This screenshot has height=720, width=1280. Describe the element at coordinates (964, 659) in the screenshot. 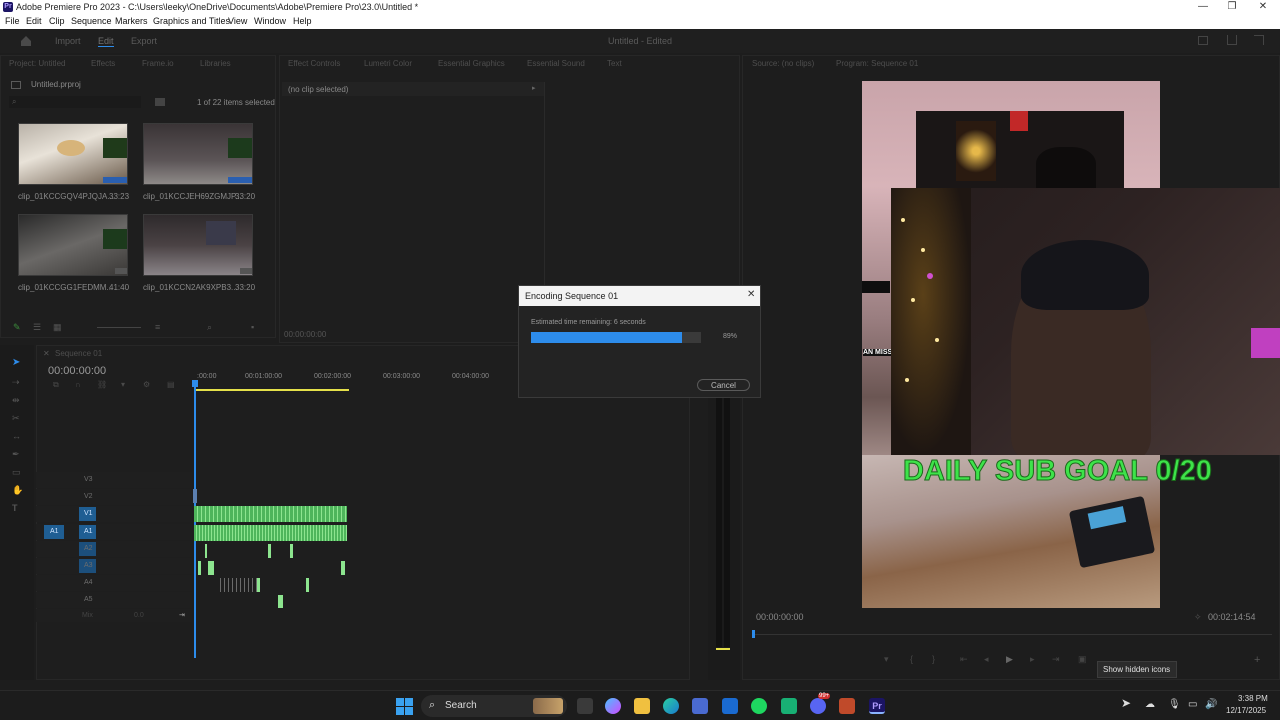

I see `go-to-in-icon: ⇤` at that location.